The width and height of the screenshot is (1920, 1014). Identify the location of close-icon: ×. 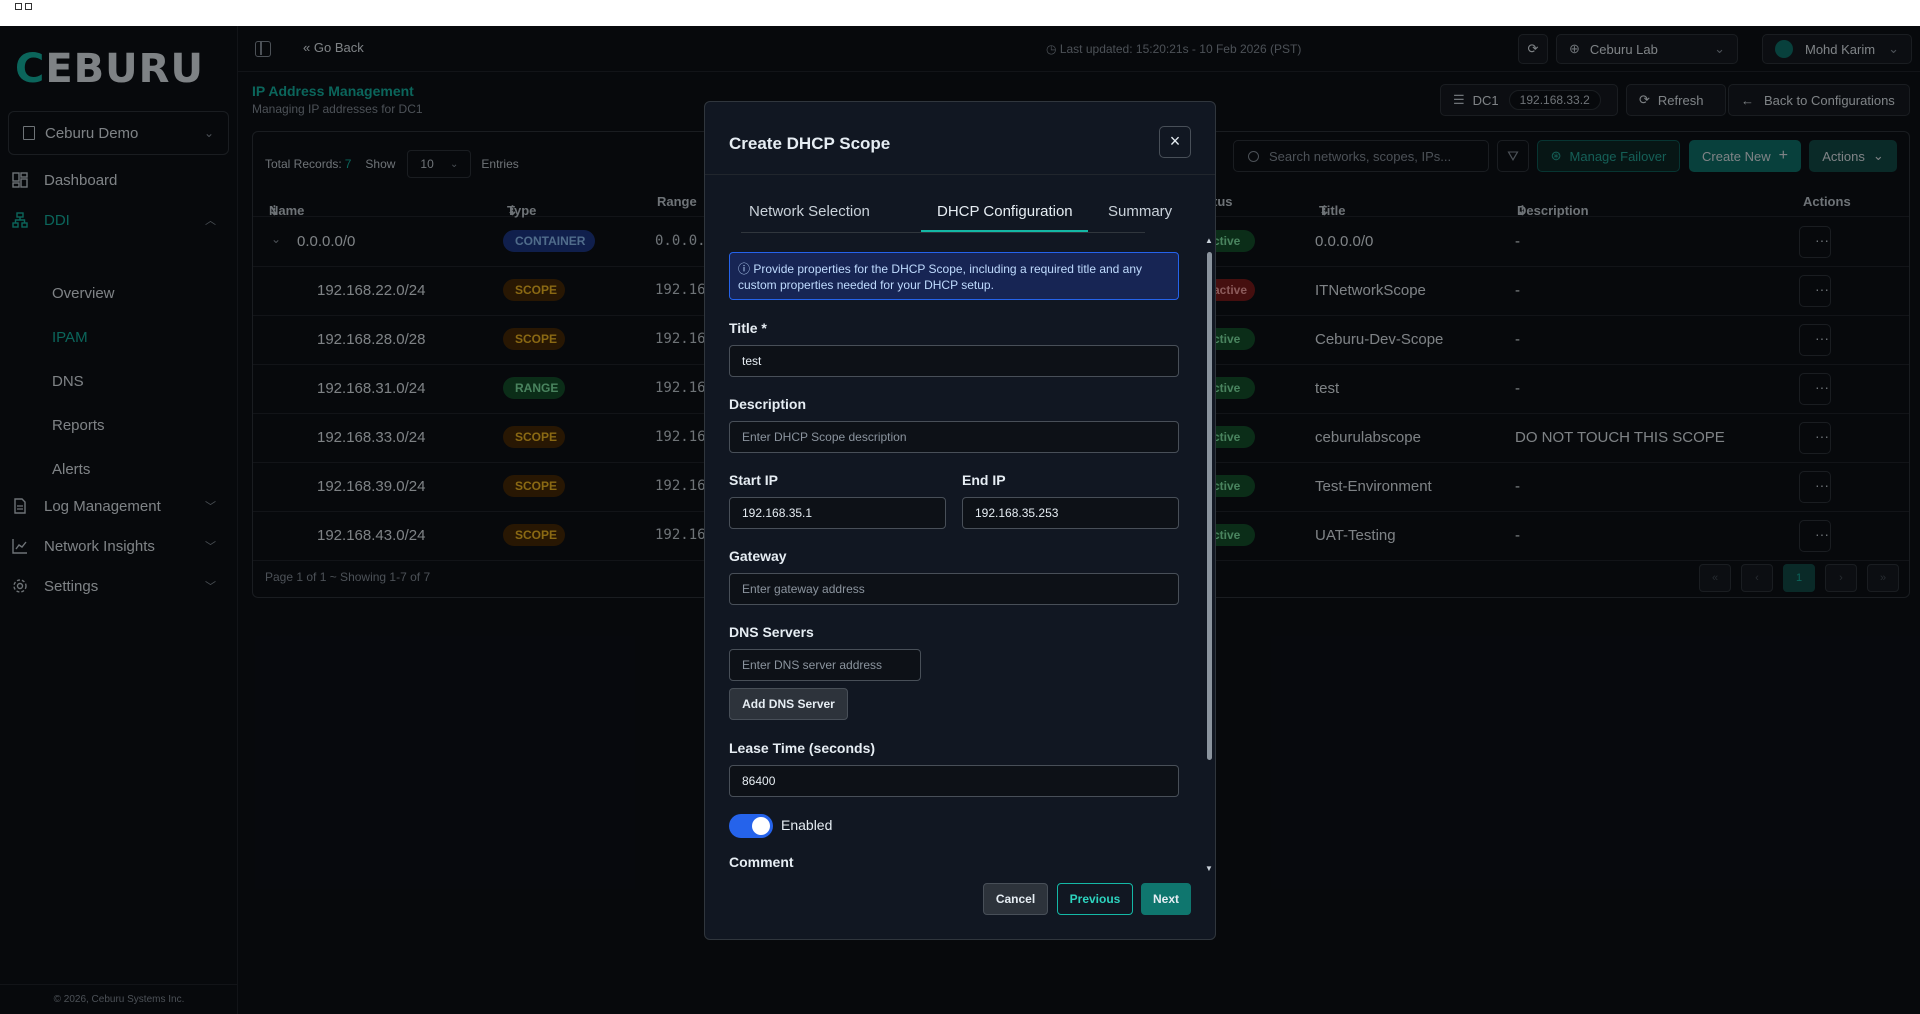
(1175, 141).